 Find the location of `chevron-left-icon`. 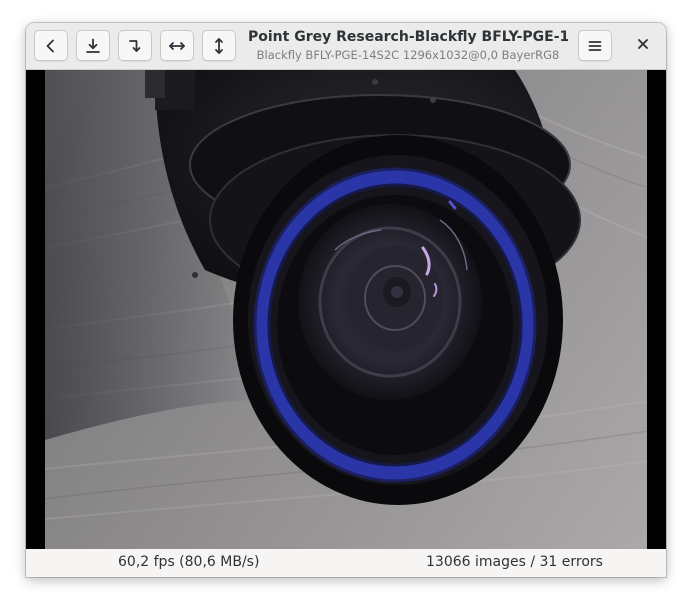

chevron-left-icon is located at coordinates (51, 46).